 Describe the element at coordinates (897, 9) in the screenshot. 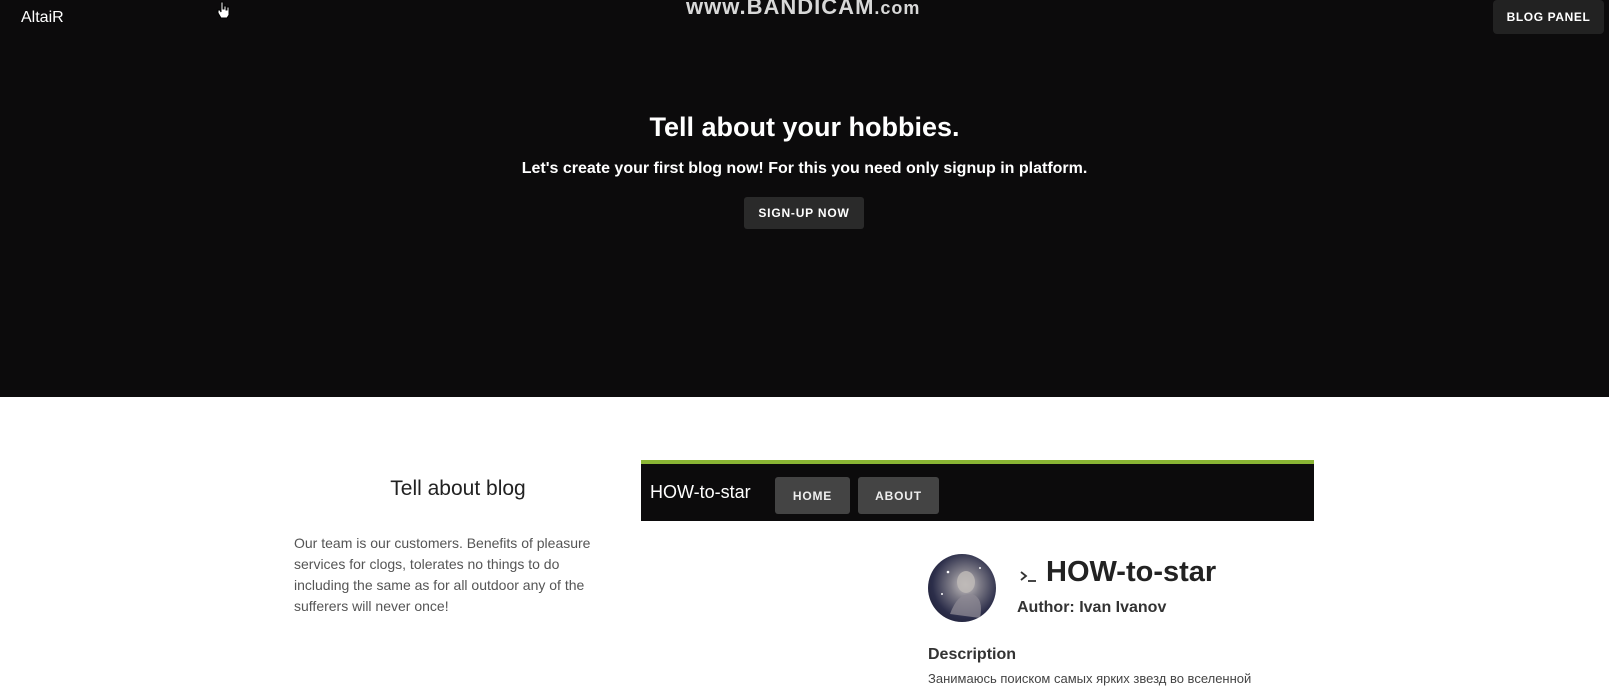

I see `watermark-suffix: .com` at that location.